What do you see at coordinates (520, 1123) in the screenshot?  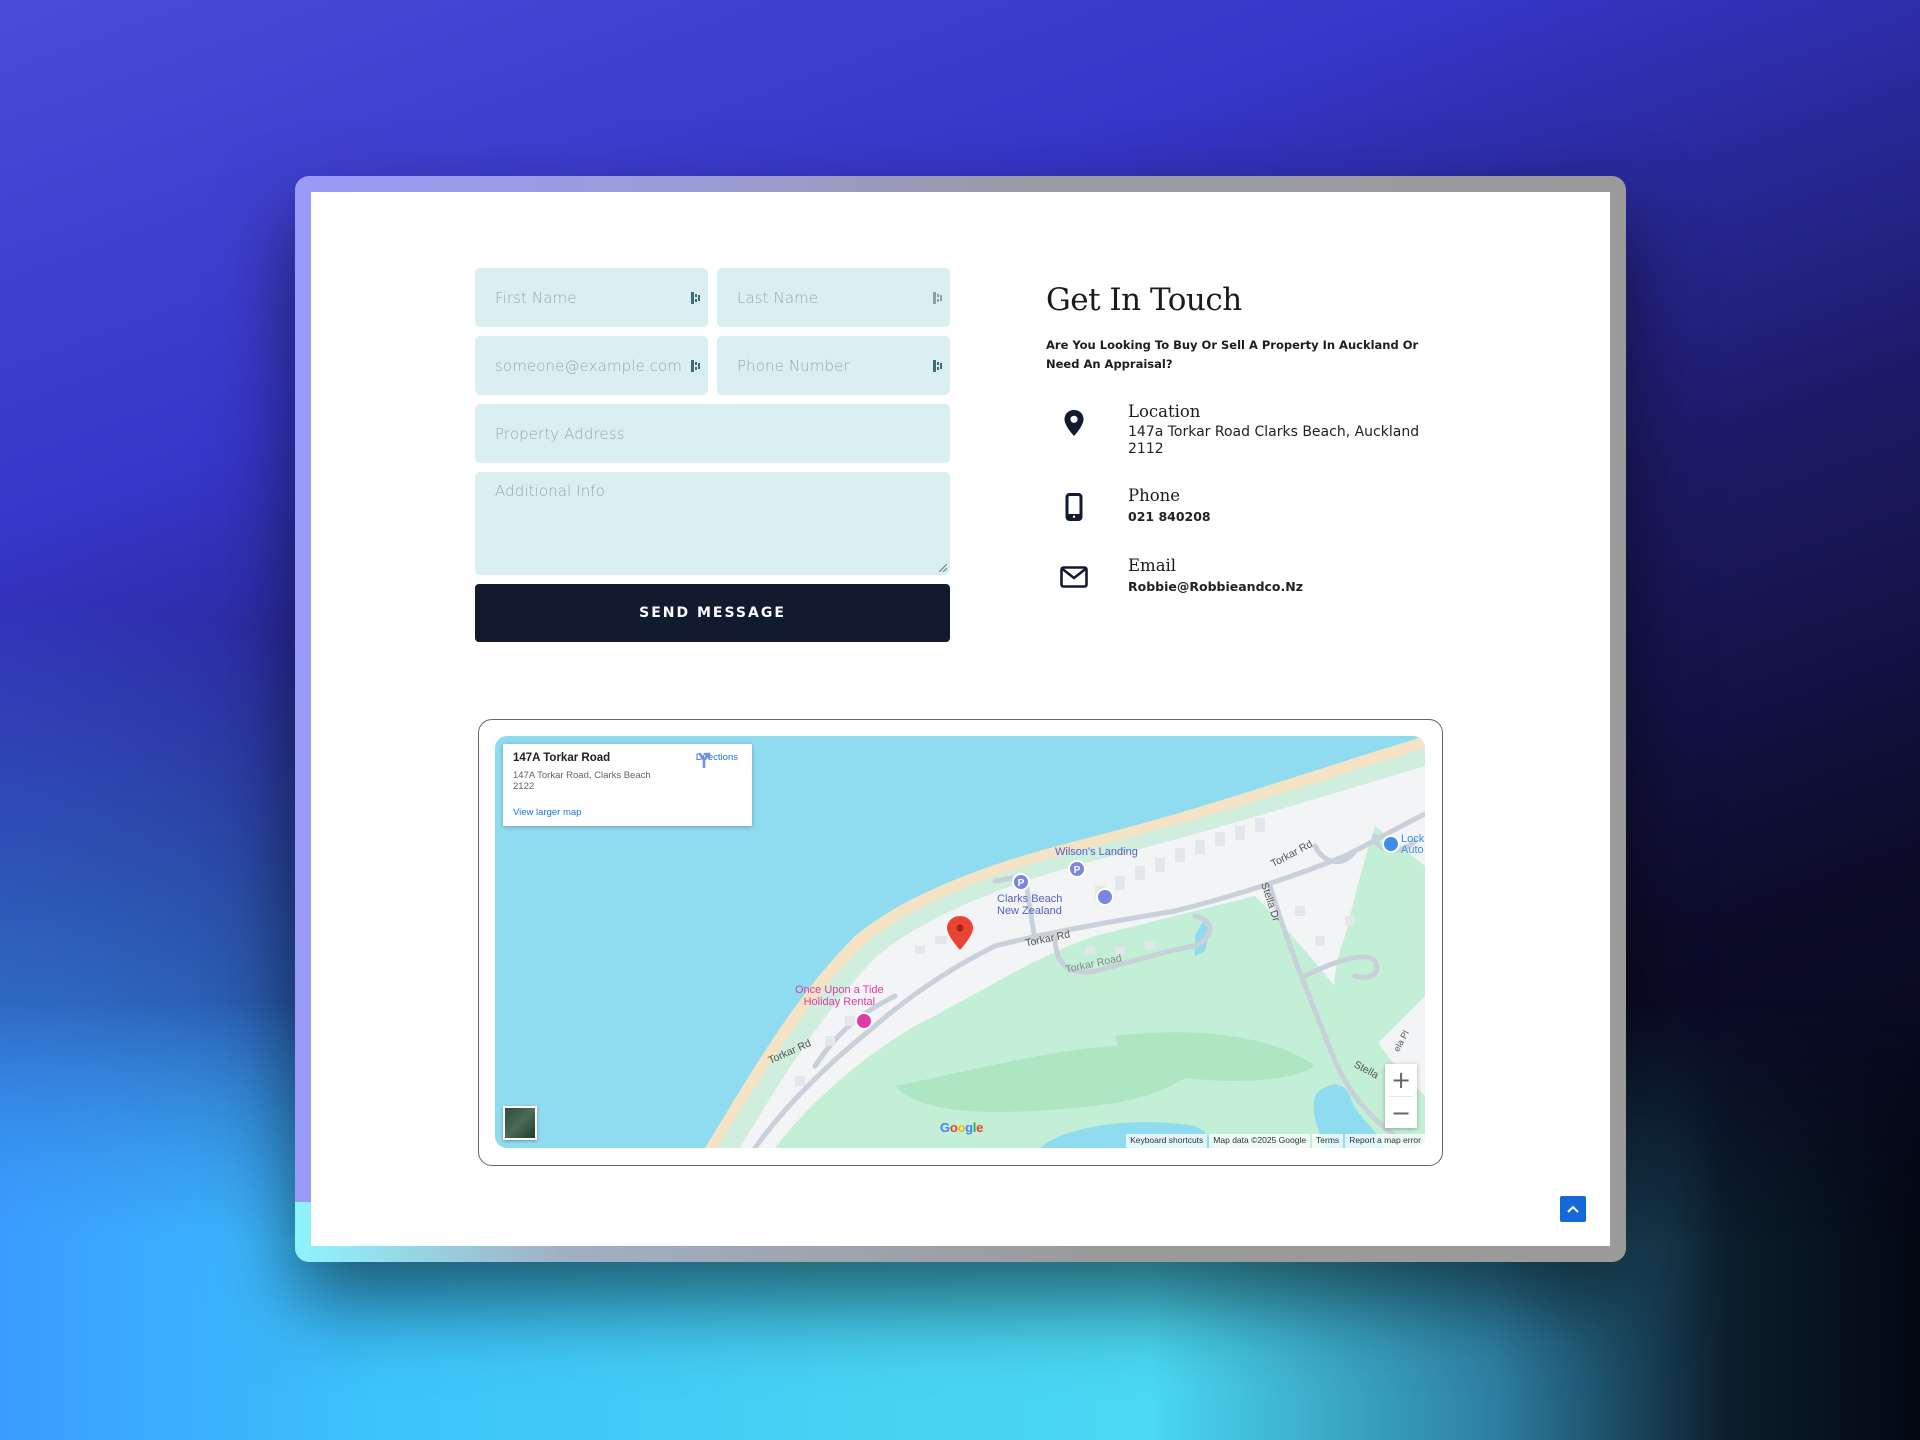 I see `satellite-toggle` at bounding box center [520, 1123].